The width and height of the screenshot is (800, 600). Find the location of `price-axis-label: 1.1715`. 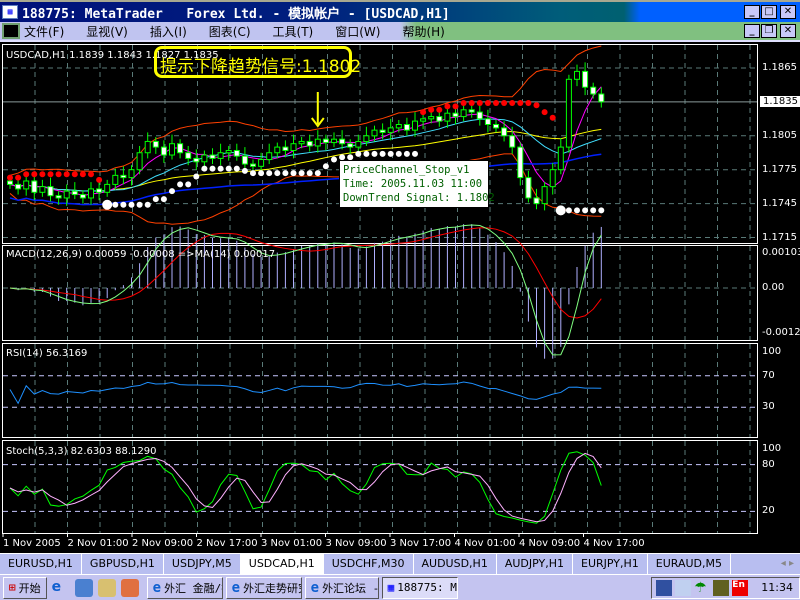

price-axis-label: 1.1715 is located at coordinates (779, 237).